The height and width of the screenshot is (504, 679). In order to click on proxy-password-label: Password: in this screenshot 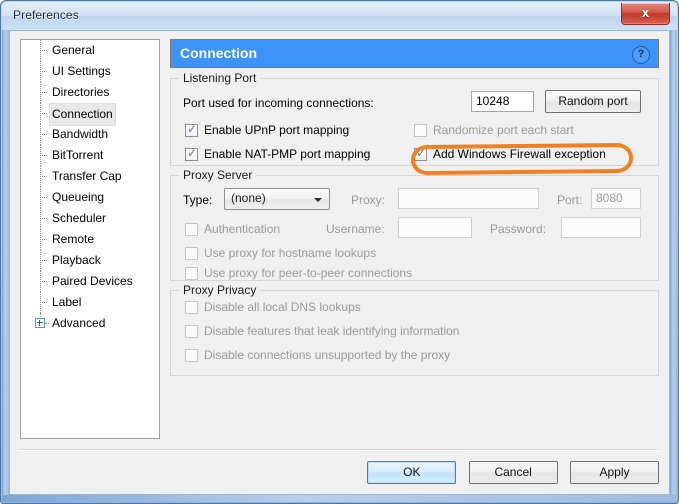, I will do `click(518, 229)`.